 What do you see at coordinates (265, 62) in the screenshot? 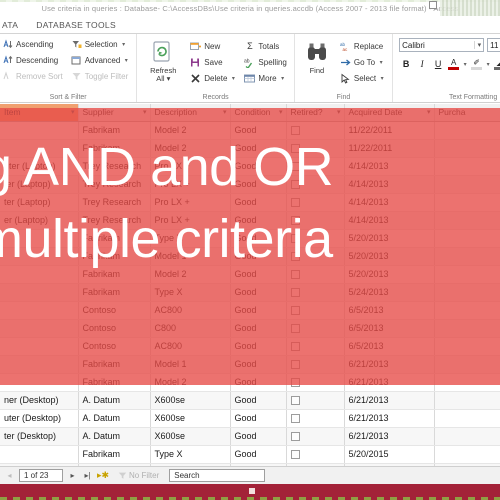
I see `spelling-button: ab Spelling` at bounding box center [265, 62].